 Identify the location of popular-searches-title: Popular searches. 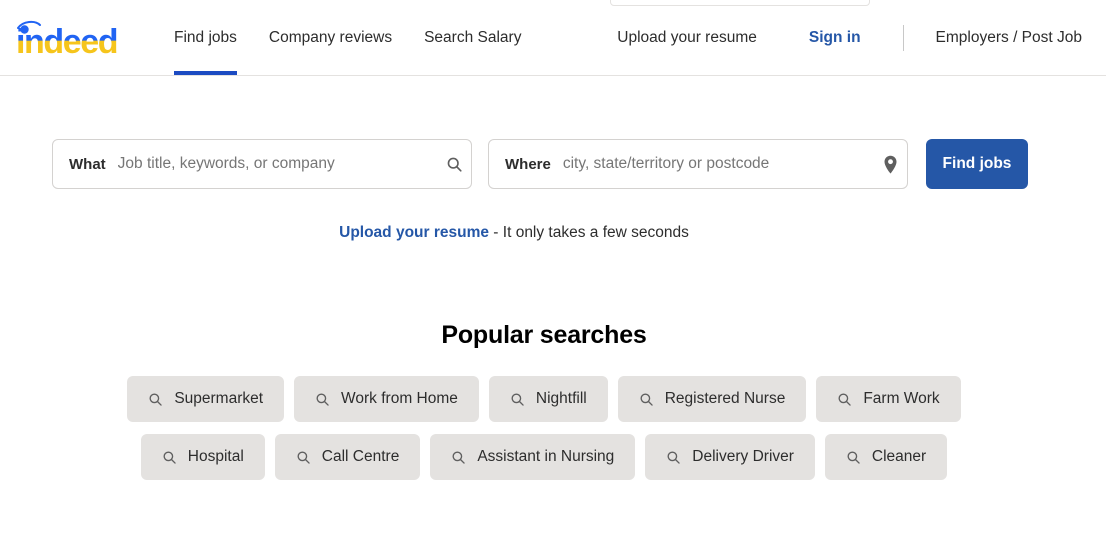
(544, 335).